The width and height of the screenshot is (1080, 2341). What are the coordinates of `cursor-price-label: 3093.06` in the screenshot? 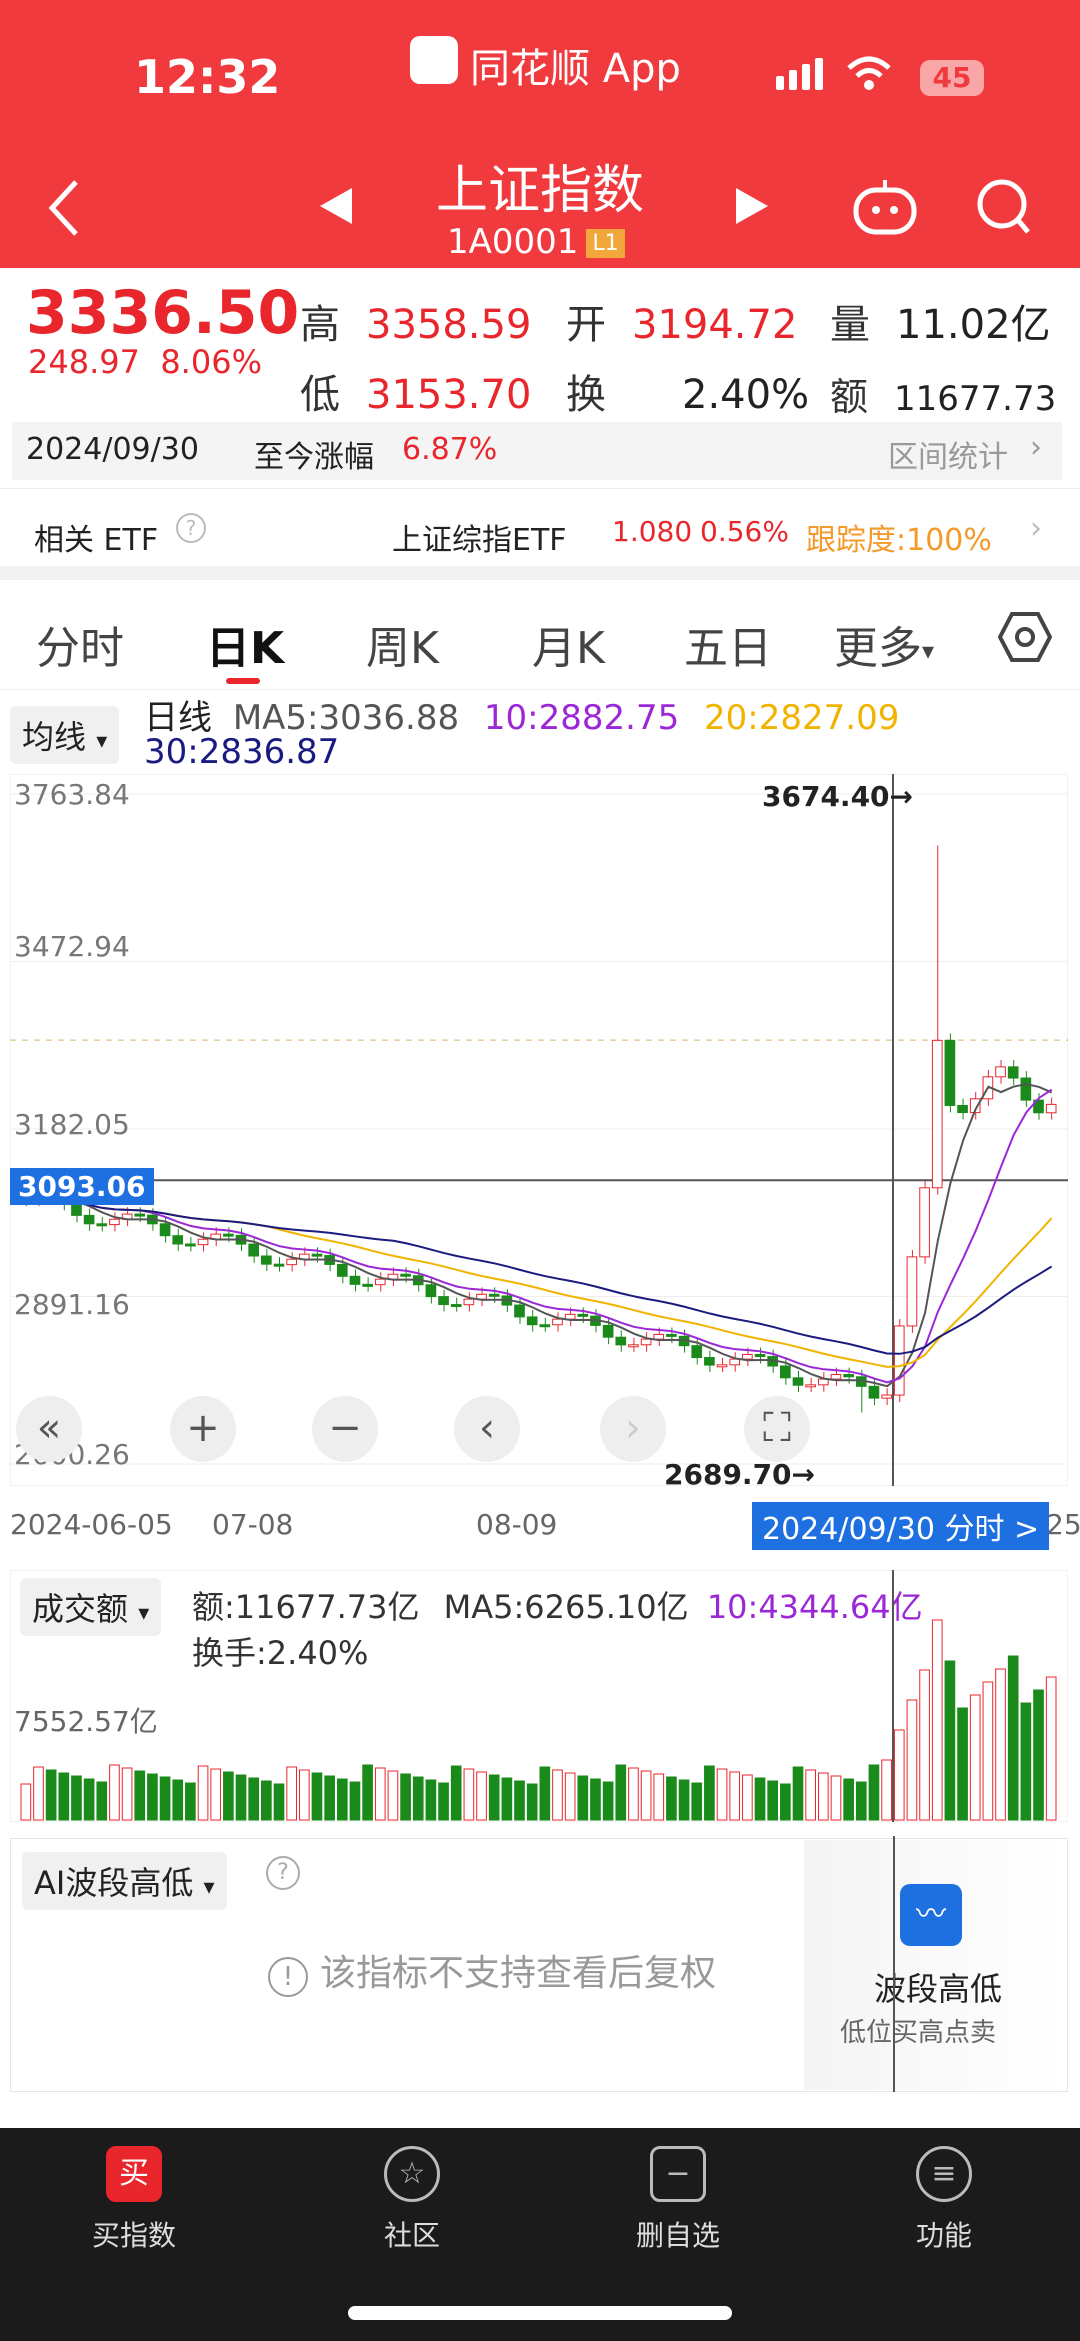 It's located at (82, 1186).